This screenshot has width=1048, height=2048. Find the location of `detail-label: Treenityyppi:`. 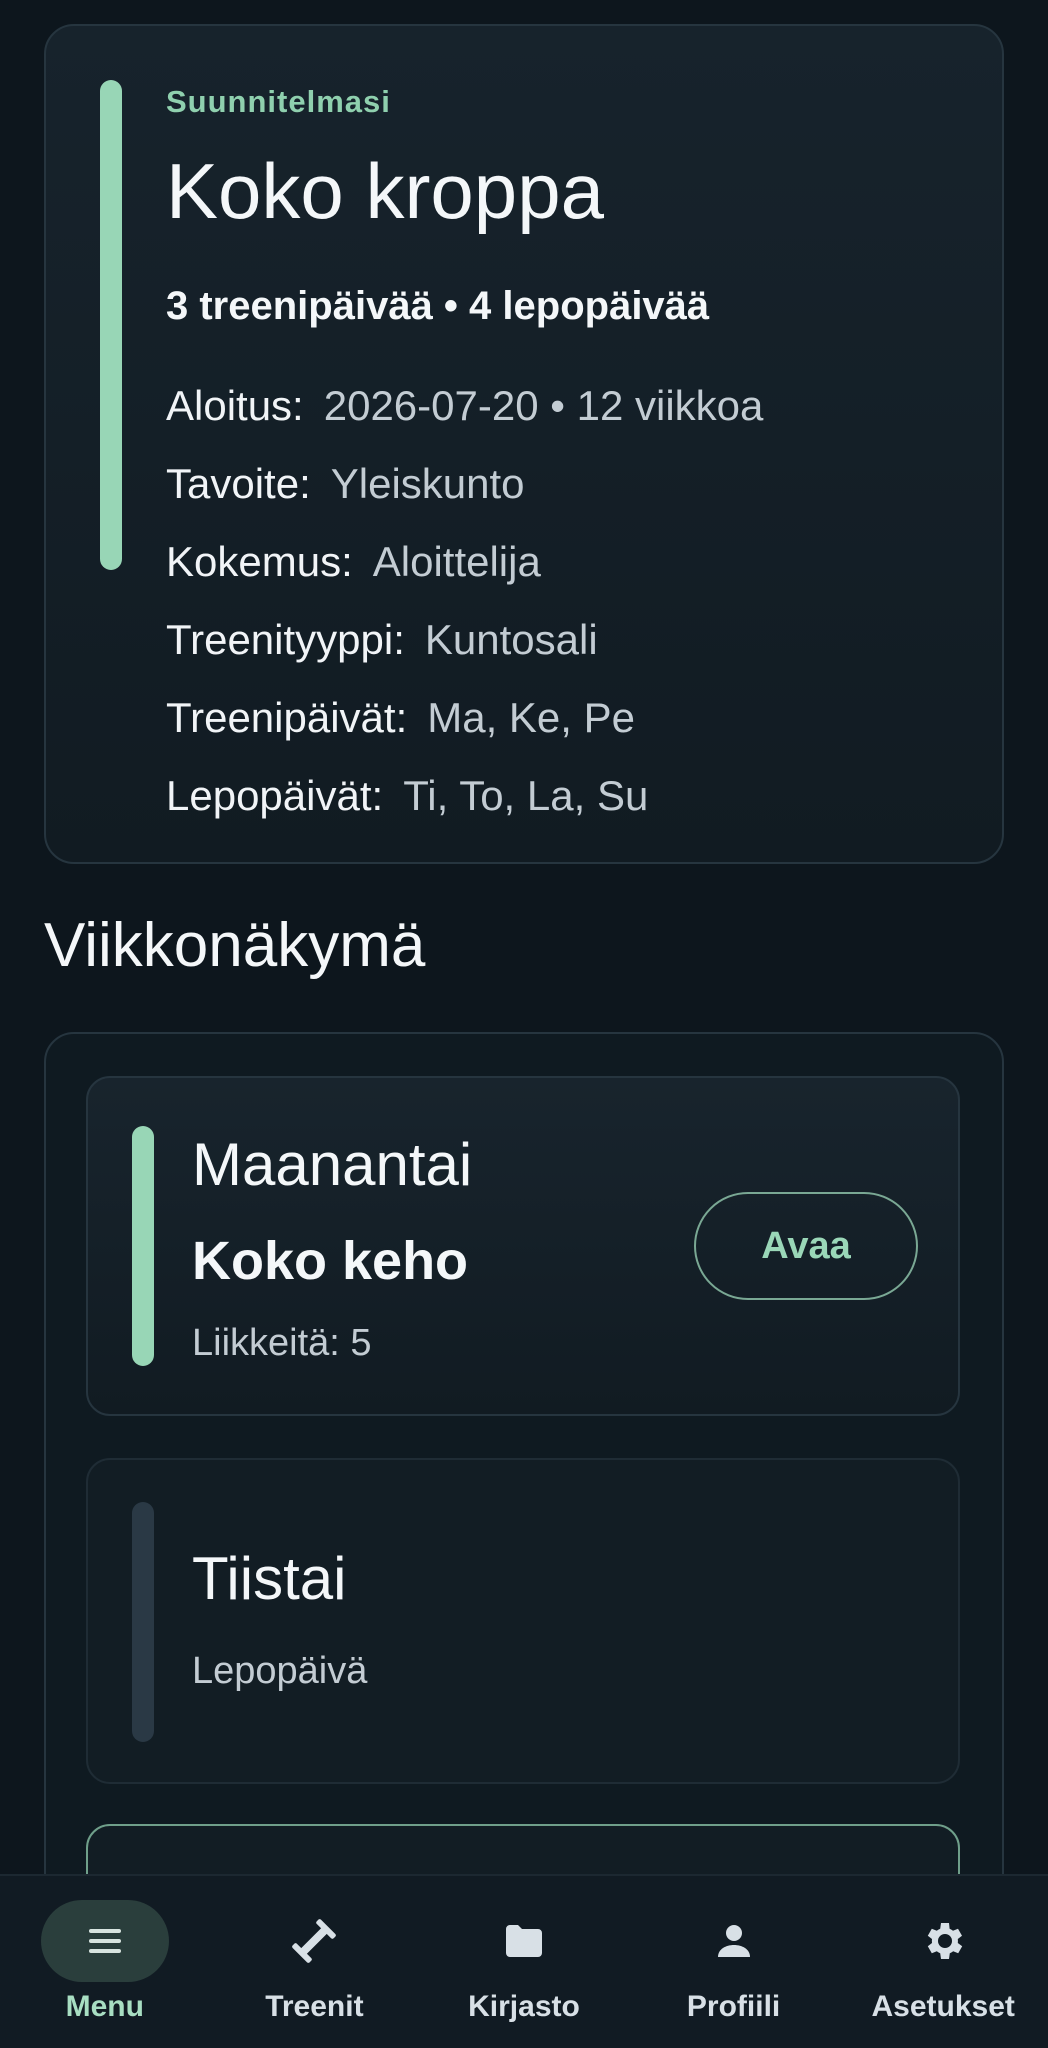

detail-label: Treenityyppi: is located at coordinates (285, 639).